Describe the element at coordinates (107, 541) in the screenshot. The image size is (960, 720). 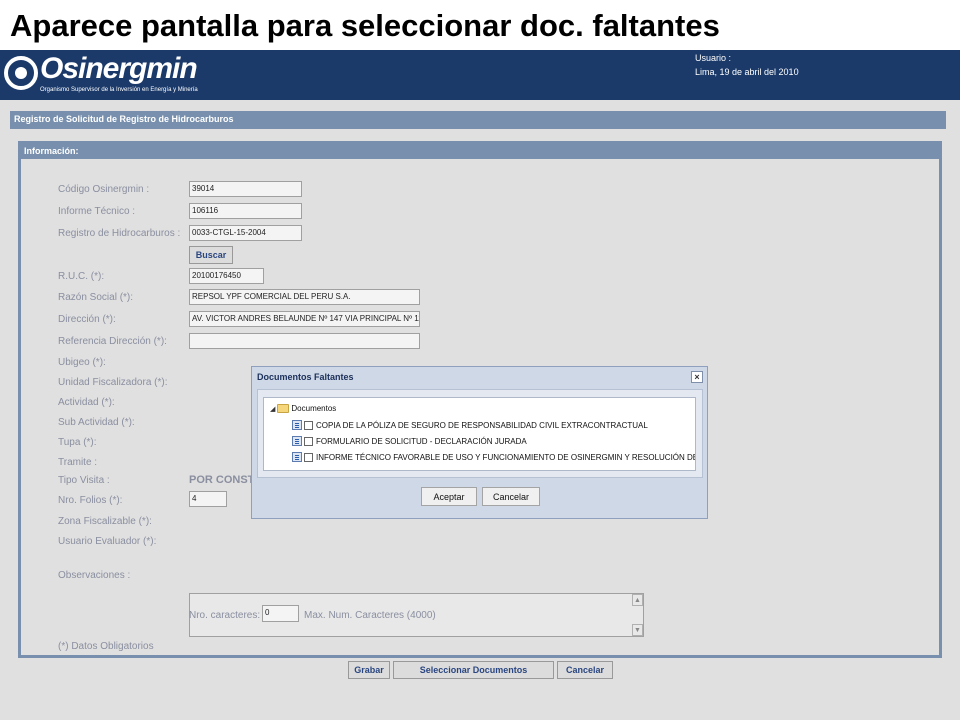
I see `evaluador-label: Usuario Evaluador (*):` at that location.